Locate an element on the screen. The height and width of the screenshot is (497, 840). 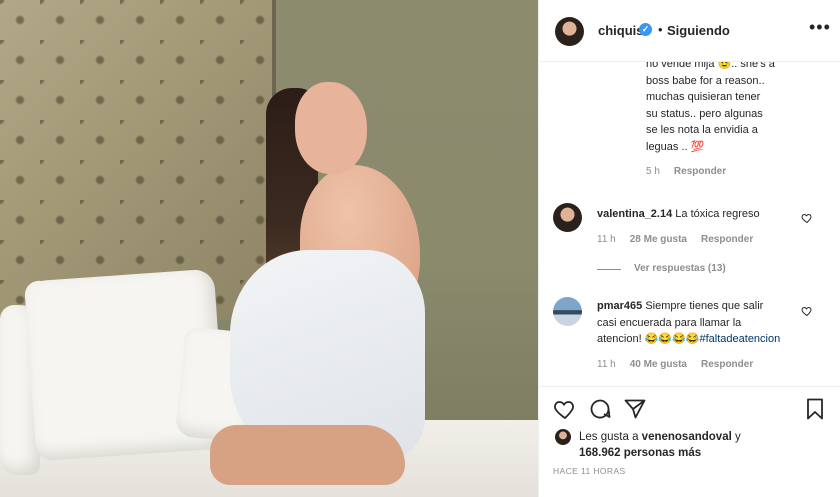
comment-meta: 11 h 28 Me gusta Responder is located at coordinates (675, 239).